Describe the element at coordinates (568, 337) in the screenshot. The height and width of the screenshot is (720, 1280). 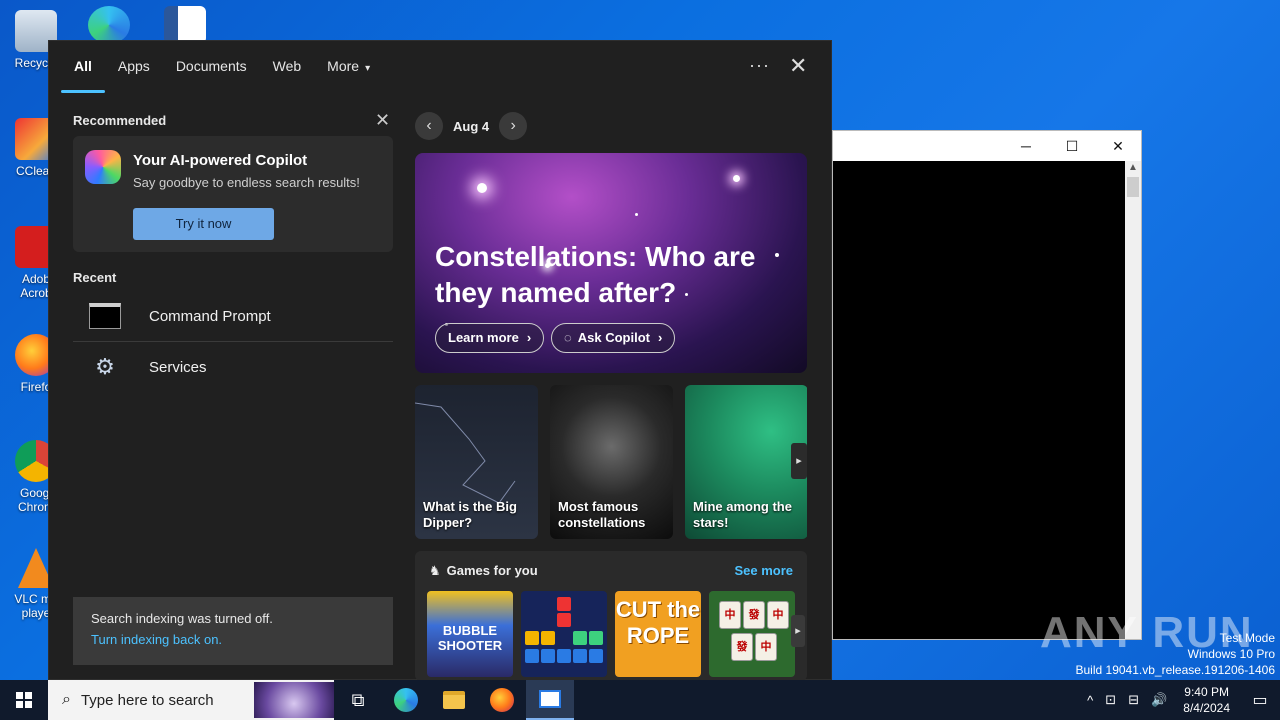
I see `chat-bubble-icon: ◌` at that location.